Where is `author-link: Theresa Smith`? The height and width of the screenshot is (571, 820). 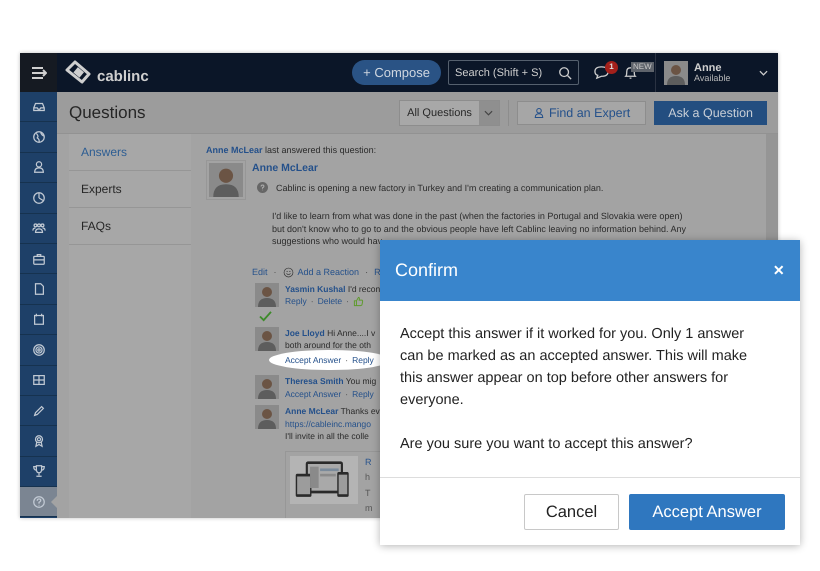 author-link: Theresa Smith is located at coordinates (314, 381).